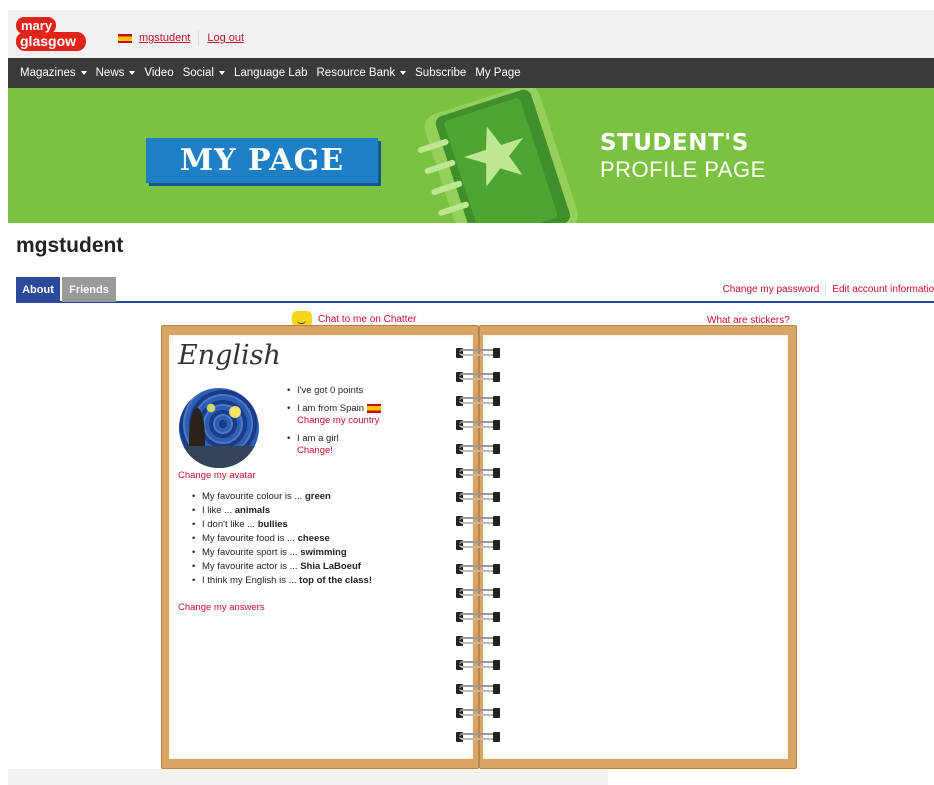  What do you see at coordinates (281, 567) in the screenshot?
I see `answer-item: My favourite actor is ... Shia LaBoeuf` at bounding box center [281, 567].